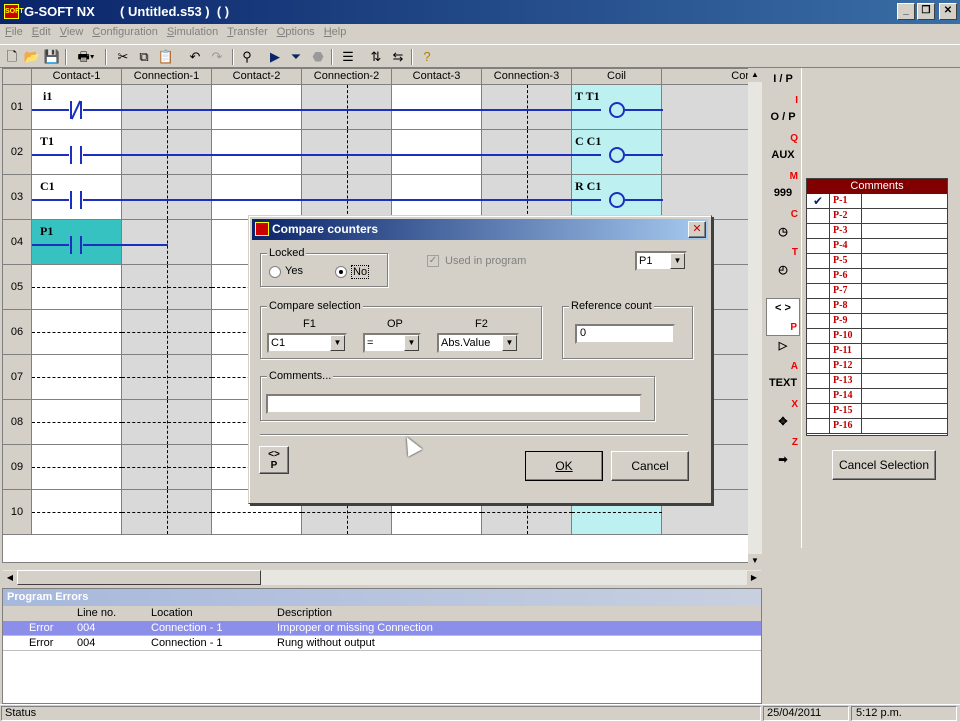  What do you see at coordinates (392, 343) in the screenshot?
I see `op-select: = ▼` at bounding box center [392, 343].